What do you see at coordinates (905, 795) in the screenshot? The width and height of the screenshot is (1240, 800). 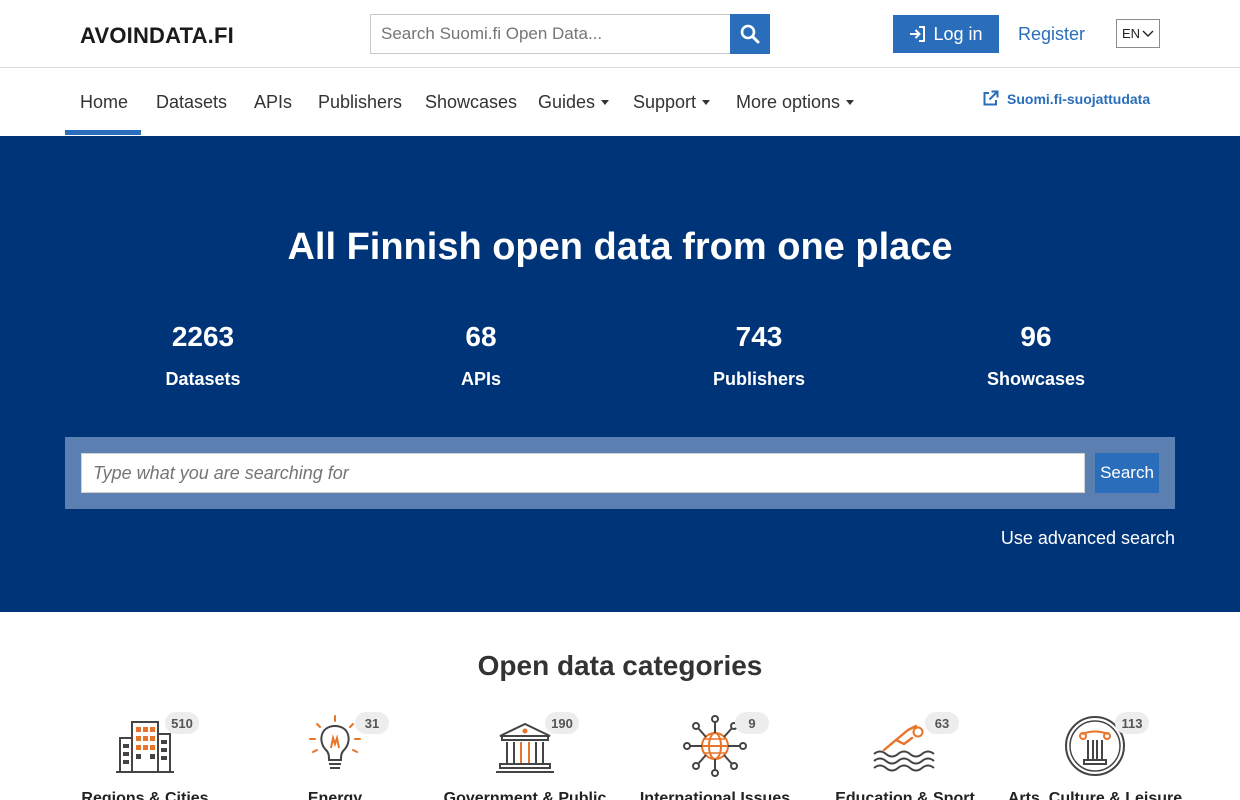 I see `category-label: Education & Sport` at bounding box center [905, 795].